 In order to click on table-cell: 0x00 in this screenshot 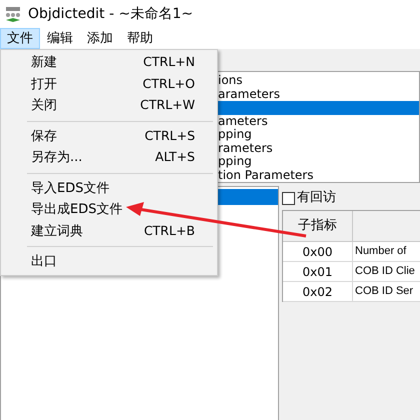, I will do `click(318, 252)`.